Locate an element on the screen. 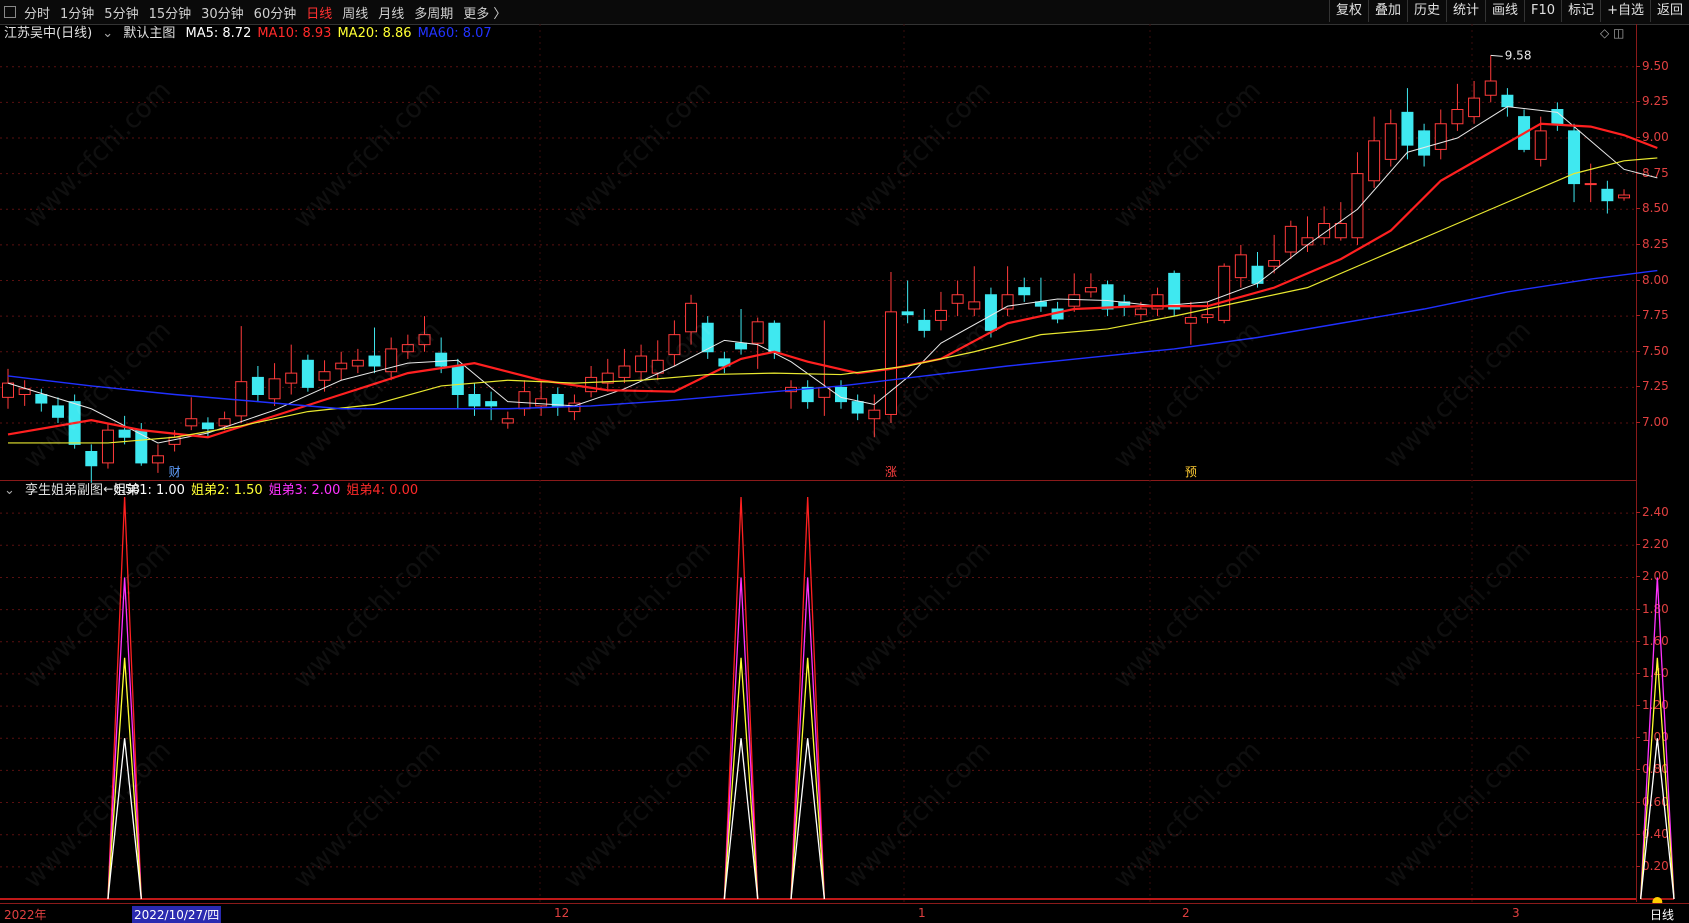 The height and width of the screenshot is (923, 1689). event-marker: 预 is located at coordinates (1191, 472).